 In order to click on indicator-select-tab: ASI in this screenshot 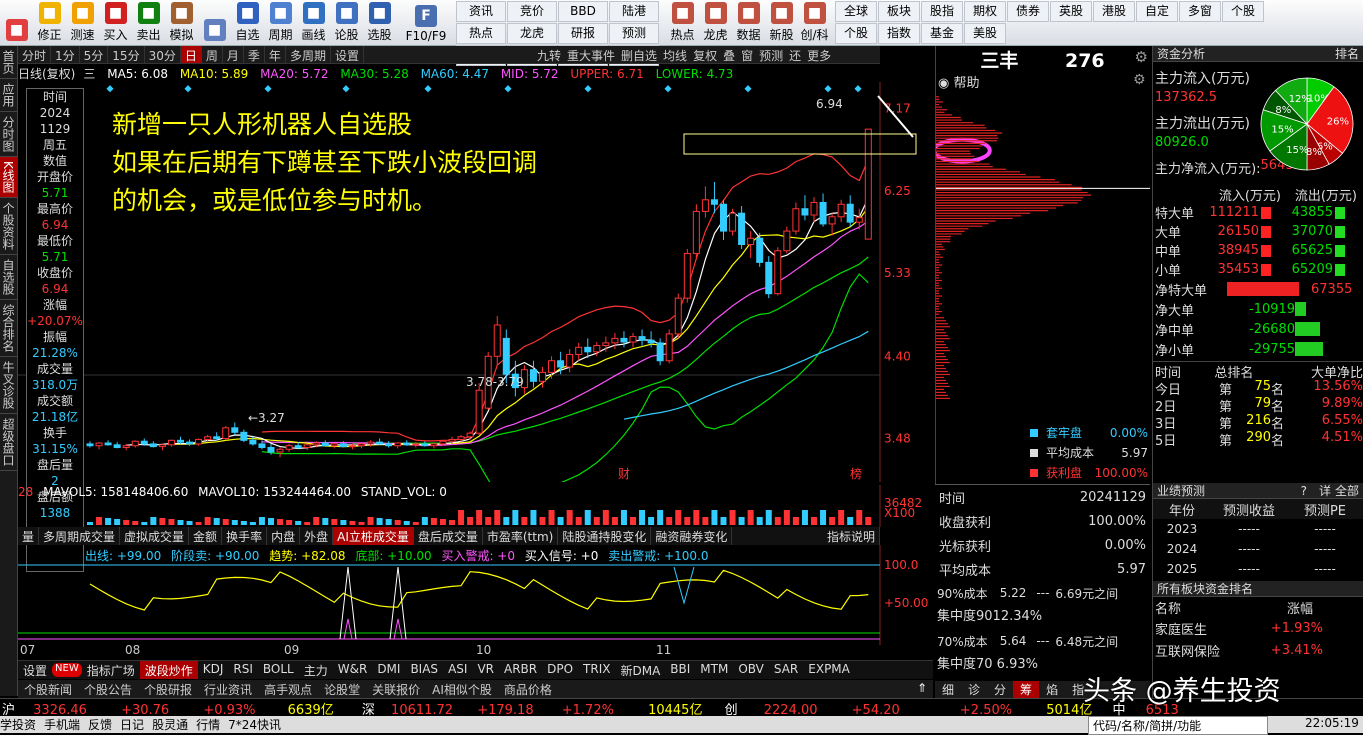, I will do `click(457, 670)`.